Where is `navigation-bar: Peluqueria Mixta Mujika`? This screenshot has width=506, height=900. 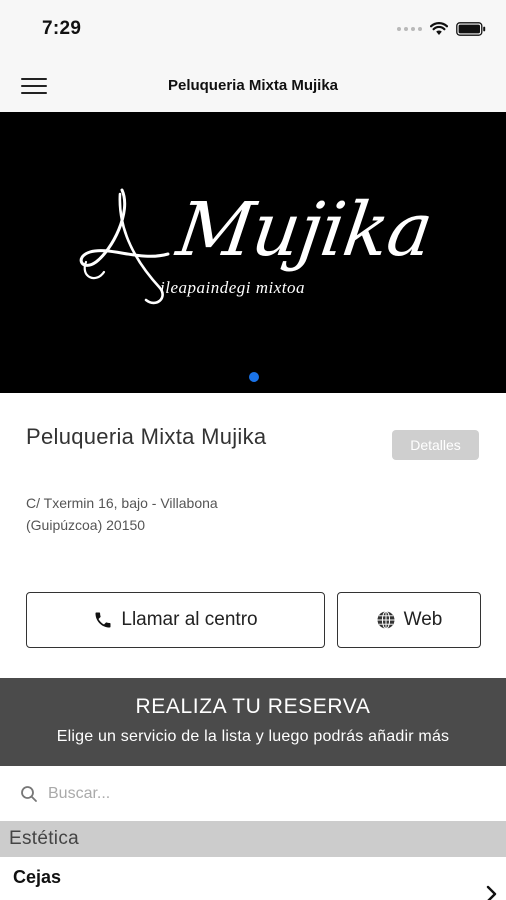 navigation-bar: Peluqueria Mixta Mujika is located at coordinates (253, 87).